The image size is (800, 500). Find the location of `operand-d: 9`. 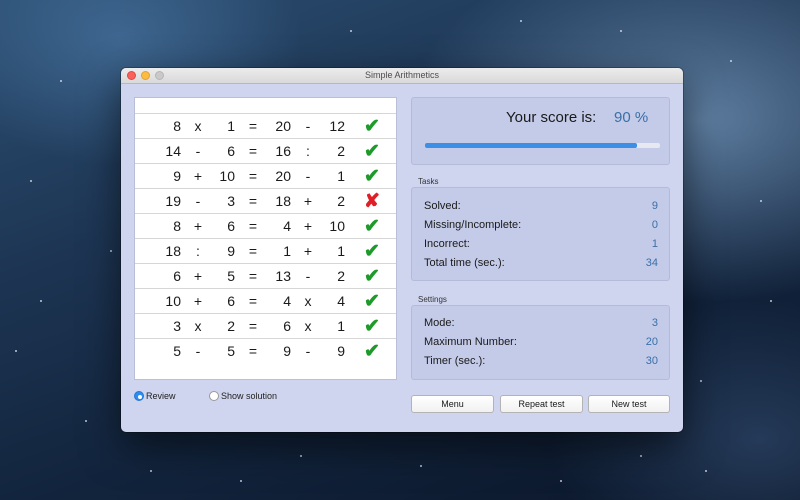

operand-d: 9 is located at coordinates (341, 351).